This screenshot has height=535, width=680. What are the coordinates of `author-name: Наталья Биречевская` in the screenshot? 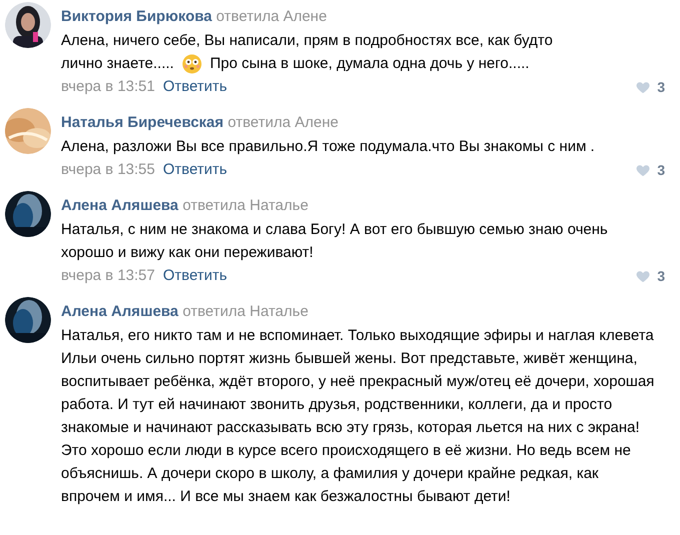 It's located at (142, 122).